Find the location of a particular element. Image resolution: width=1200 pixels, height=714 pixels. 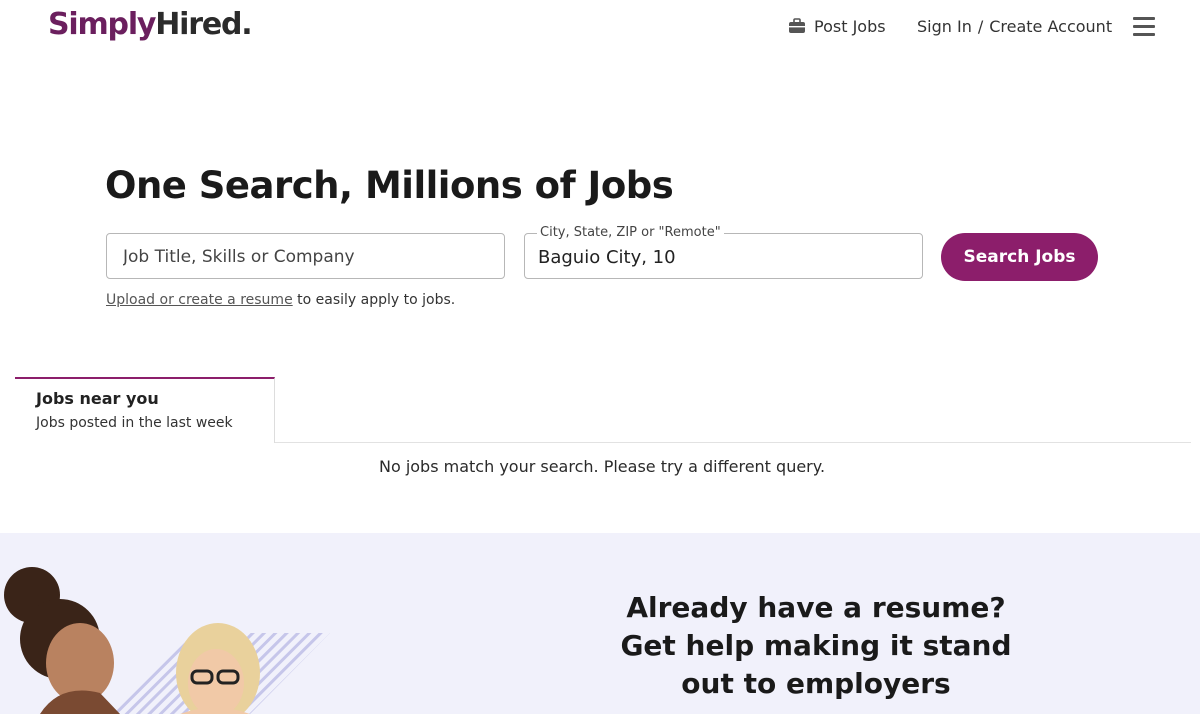

logo-text-hired: Hired. is located at coordinates (203, 24).